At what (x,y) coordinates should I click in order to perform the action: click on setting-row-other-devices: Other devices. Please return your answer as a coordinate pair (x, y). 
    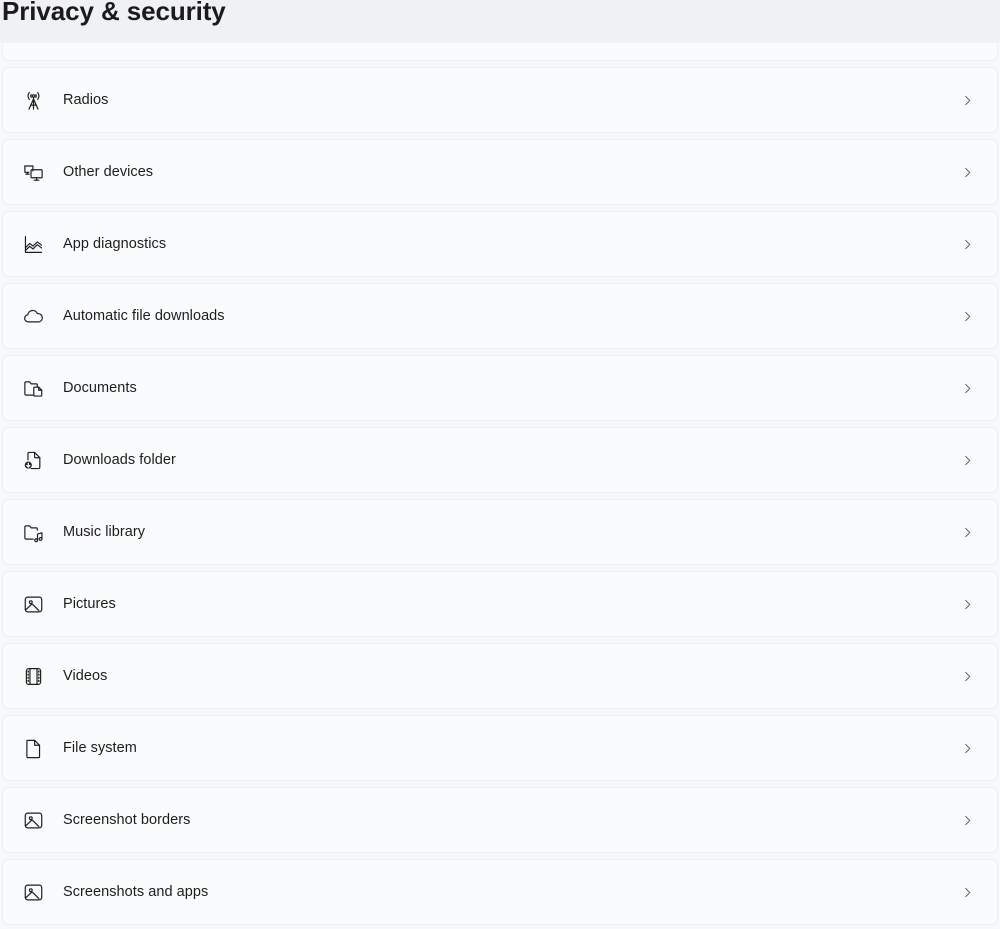
    Looking at the image, I should click on (500, 172).